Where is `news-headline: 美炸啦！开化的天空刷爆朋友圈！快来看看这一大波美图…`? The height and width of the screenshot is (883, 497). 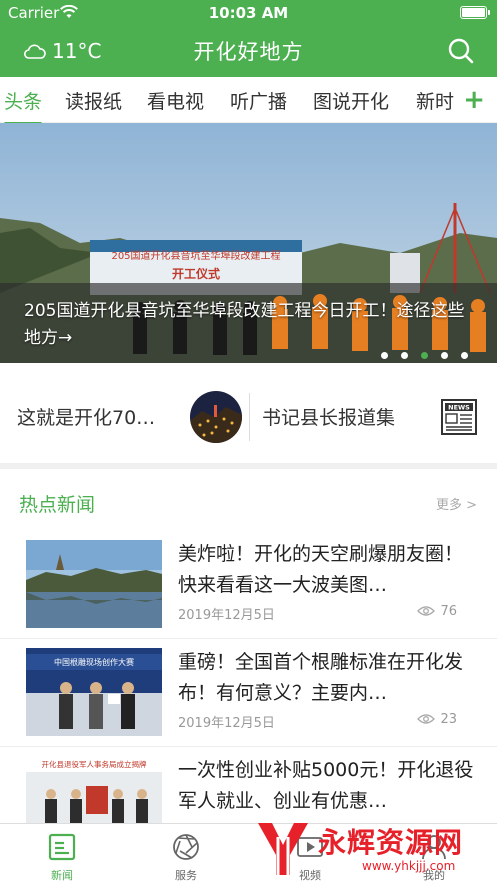
news-headline: 美炸啦！开化的天空刷爆朋友圈！快来看看这一大波美图… is located at coordinates (321, 569).